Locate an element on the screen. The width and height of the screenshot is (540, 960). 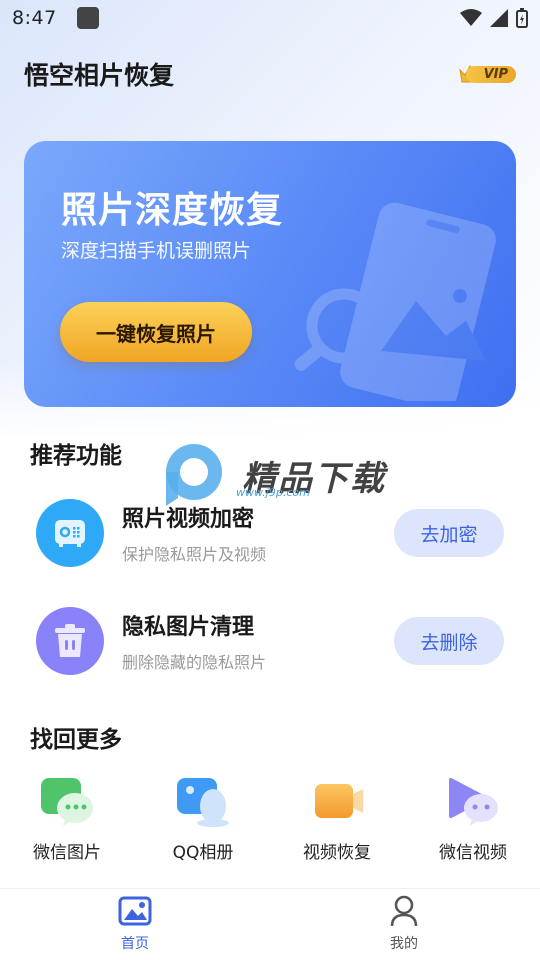
more-label-wechat-video: 微信视频 is located at coordinates (473, 853).